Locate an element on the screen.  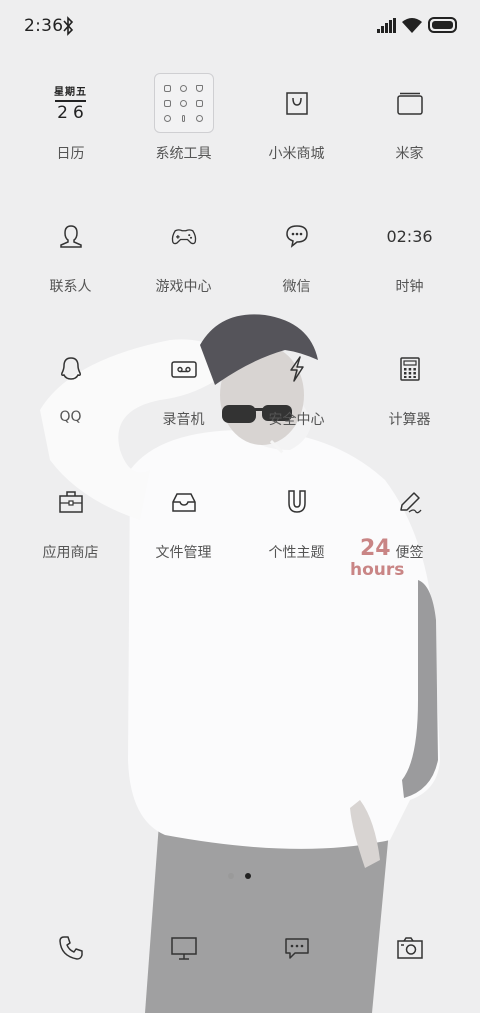
app-label: 安全中心 is located at coordinates (296, 420).